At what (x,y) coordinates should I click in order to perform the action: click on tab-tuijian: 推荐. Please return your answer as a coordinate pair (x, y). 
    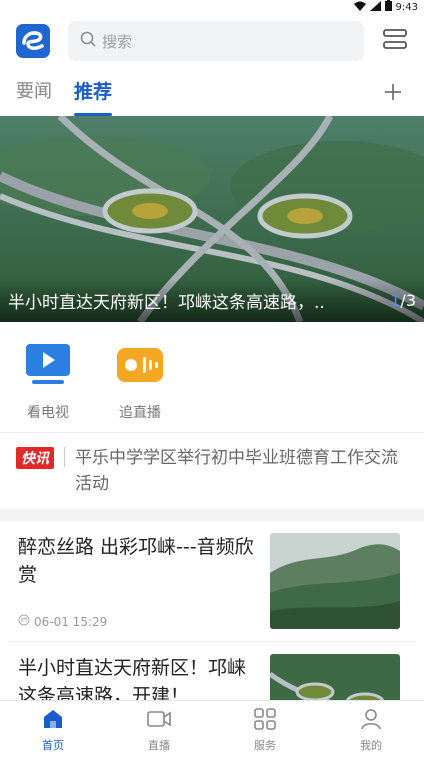
    Looking at the image, I should click on (93, 96).